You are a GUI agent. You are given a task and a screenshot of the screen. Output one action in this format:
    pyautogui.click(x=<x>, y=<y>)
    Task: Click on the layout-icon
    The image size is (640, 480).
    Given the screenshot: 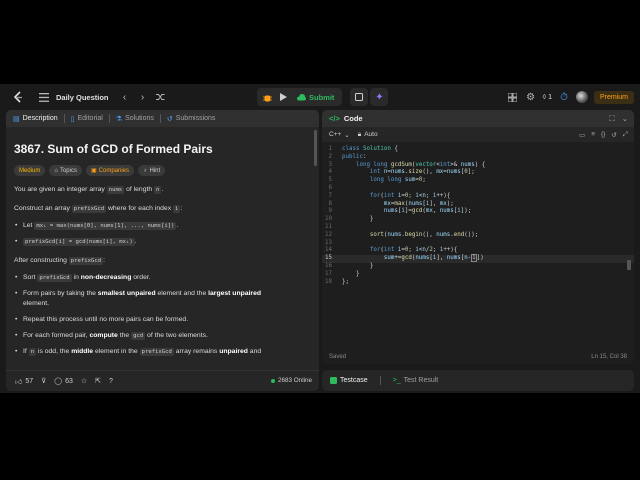 What is the action you would take?
    pyautogui.click(x=513, y=97)
    